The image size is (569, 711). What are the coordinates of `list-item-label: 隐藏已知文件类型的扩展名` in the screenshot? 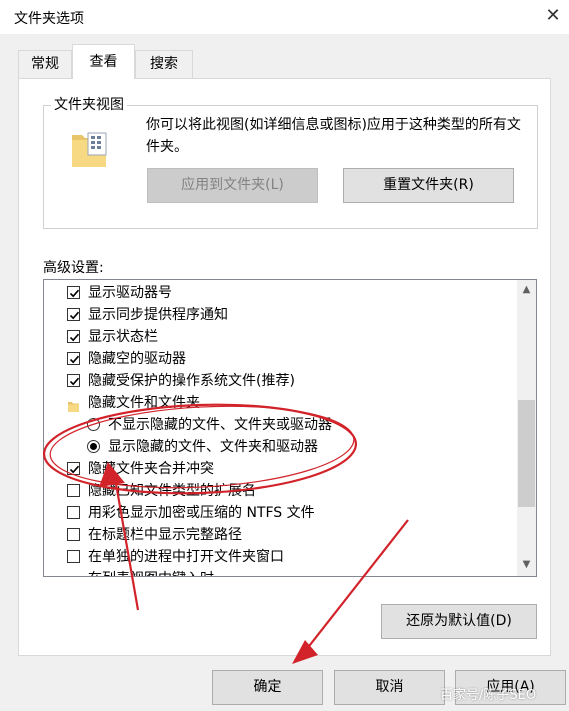 It's located at (172, 491).